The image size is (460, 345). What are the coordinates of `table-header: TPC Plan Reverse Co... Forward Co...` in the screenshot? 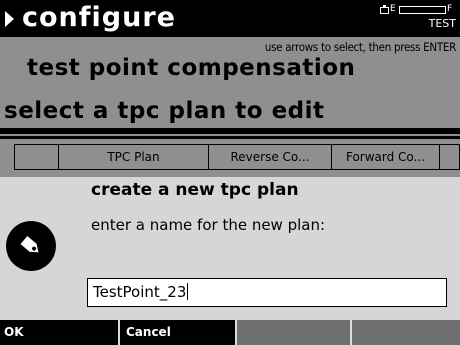 It's located at (237, 157).